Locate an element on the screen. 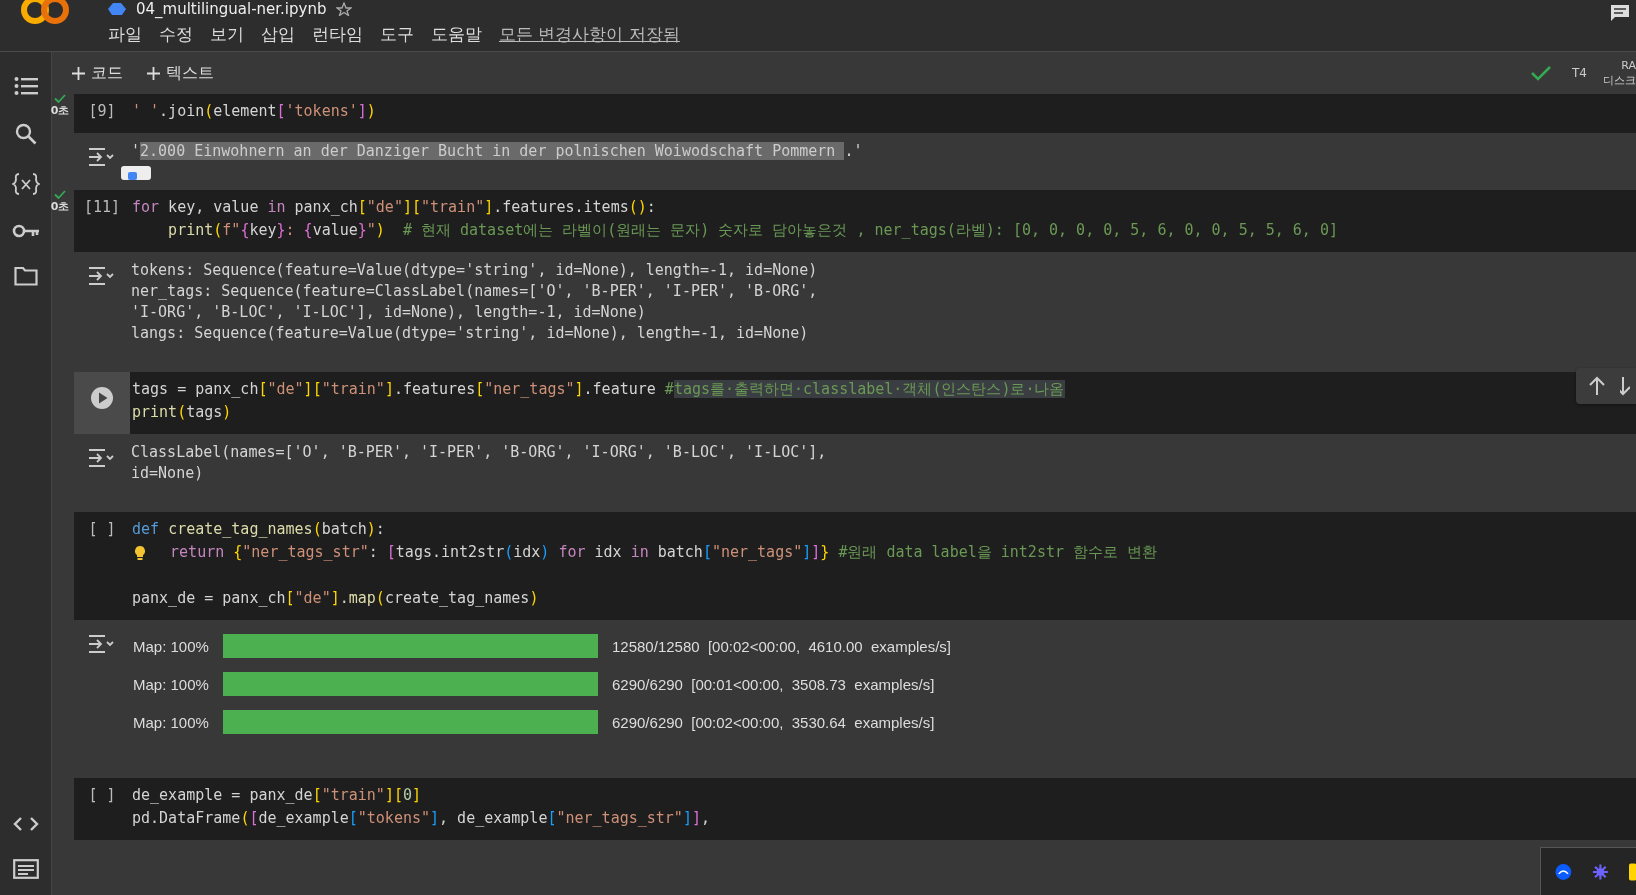 The width and height of the screenshot is (1636, 895). output-line: ClassLabel(names=['O', 'B-PER', 'I-PER', 'B-ORG', 'I-ORG', 'B-LOC', 'I-LOC'], is located at coordinates (479, 452).